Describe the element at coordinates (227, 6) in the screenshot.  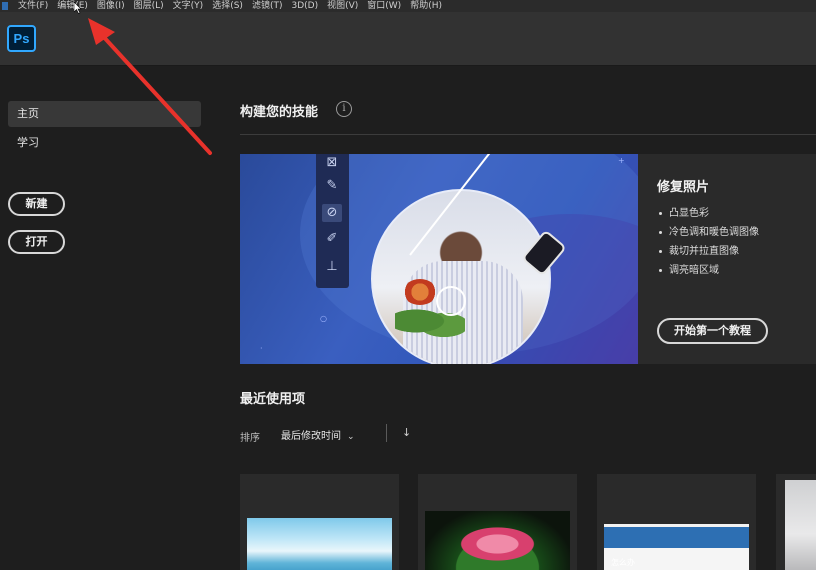
I see `menu-select: 选择(S)` at that location.